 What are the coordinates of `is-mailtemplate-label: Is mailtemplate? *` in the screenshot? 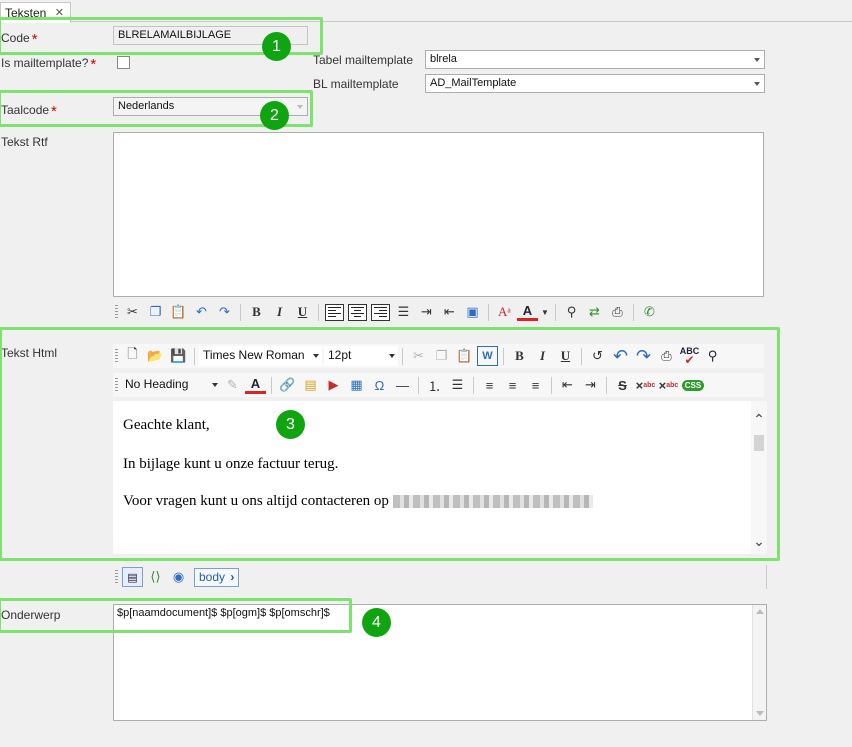 It's located at (49, 63).